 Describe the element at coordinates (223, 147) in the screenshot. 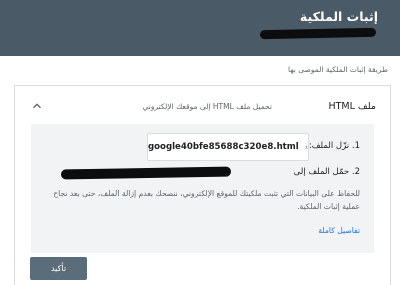

I see `download-filename: google40bfe85688c320e8.html` at that location.